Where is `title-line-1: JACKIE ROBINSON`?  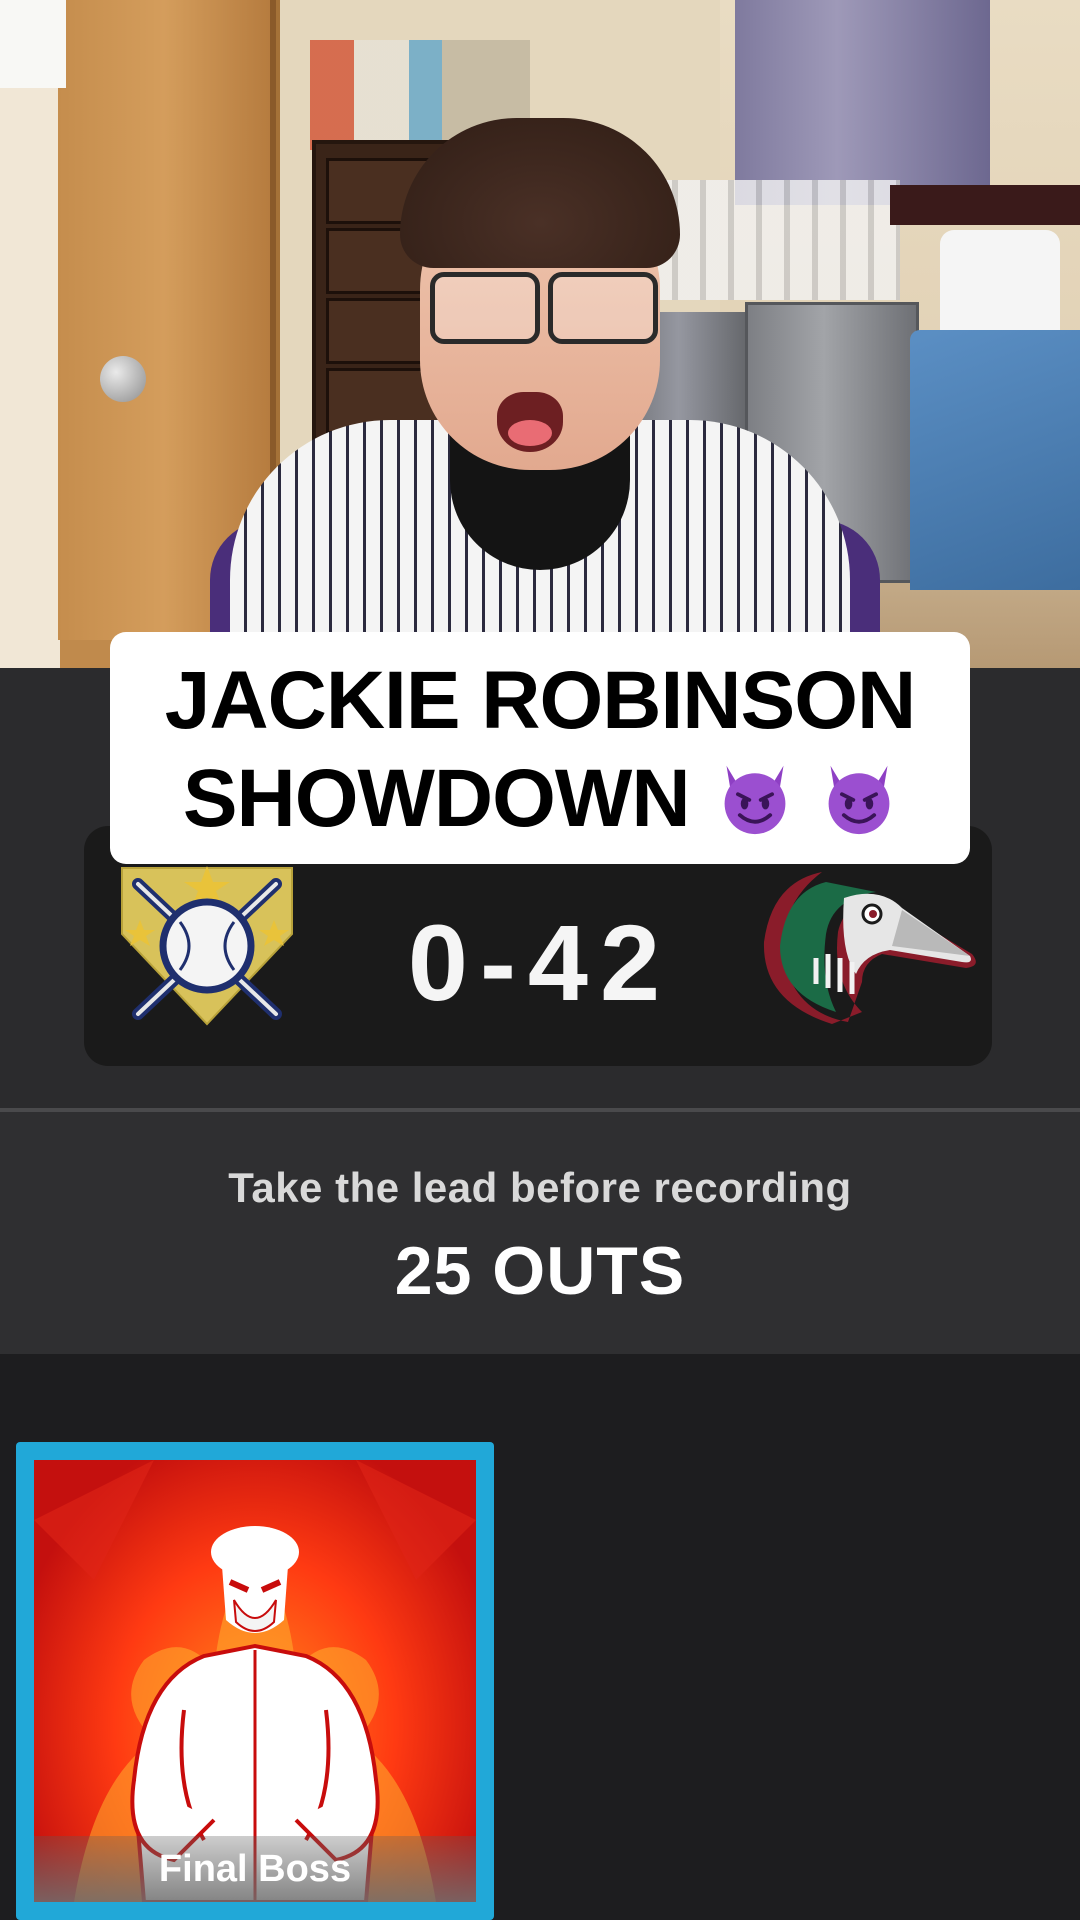
title-line-1: JACKIE ROBINSON is located at coordinates (540, 700).